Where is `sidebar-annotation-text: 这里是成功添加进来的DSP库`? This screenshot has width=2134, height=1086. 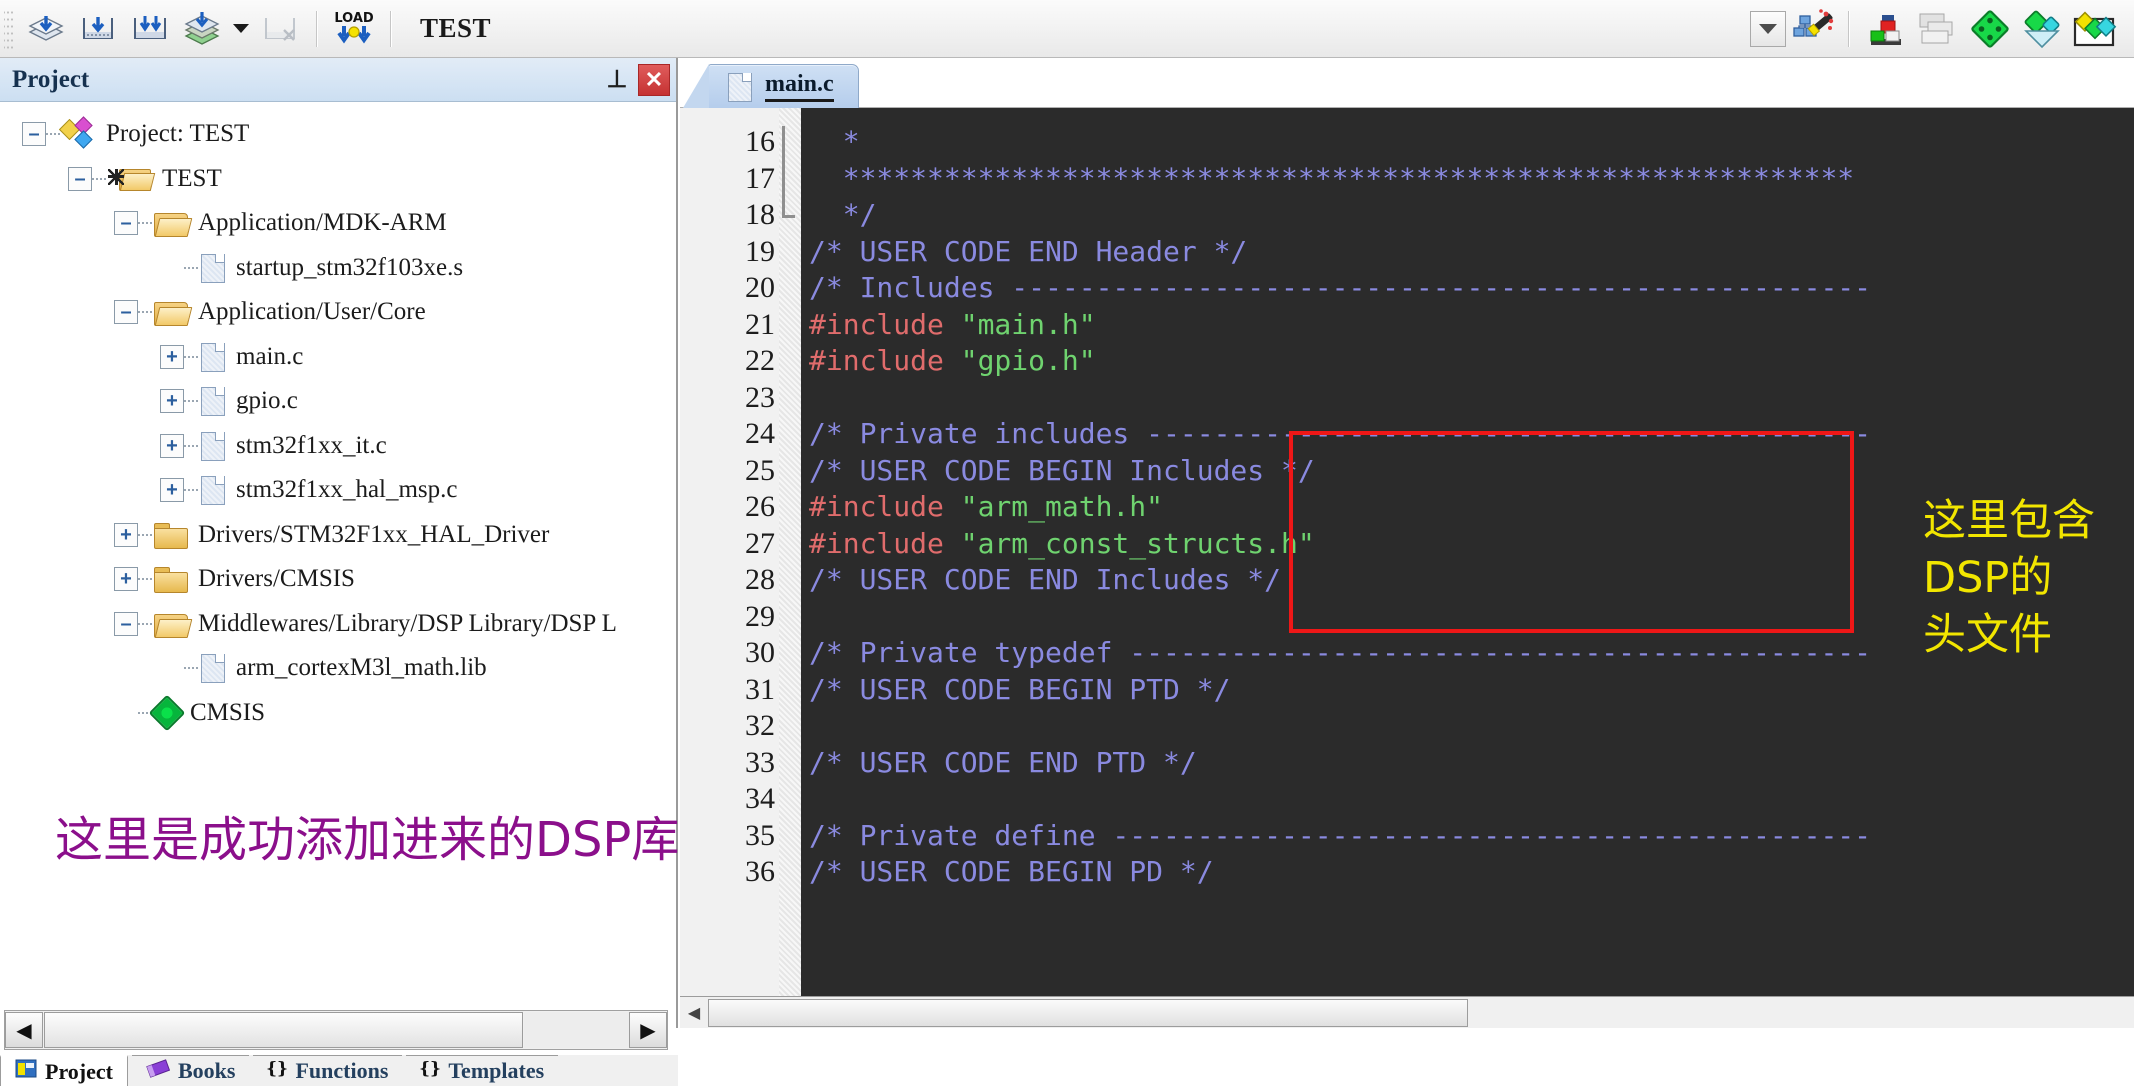
sidebar-annotation-text: 这里是成功添加进来的DSP库 is located at coordinates (367, 840).